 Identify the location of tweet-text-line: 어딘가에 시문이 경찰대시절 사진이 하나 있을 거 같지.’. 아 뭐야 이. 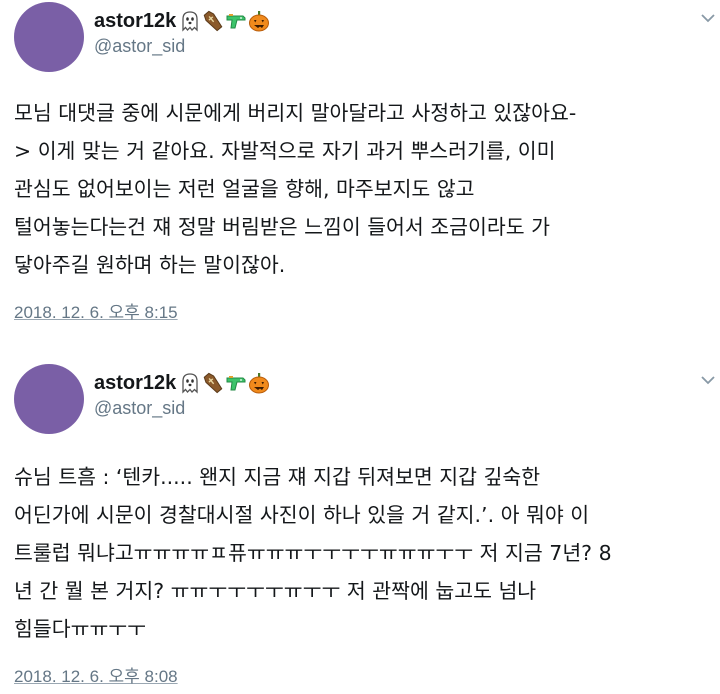
(302, 515).